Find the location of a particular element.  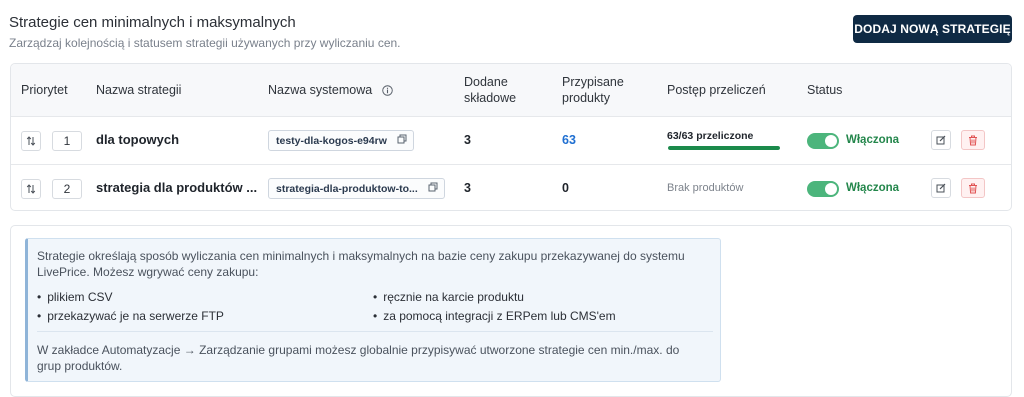

column-system-name-label: Nazwa systemowa is located at coordinates (320, 90).